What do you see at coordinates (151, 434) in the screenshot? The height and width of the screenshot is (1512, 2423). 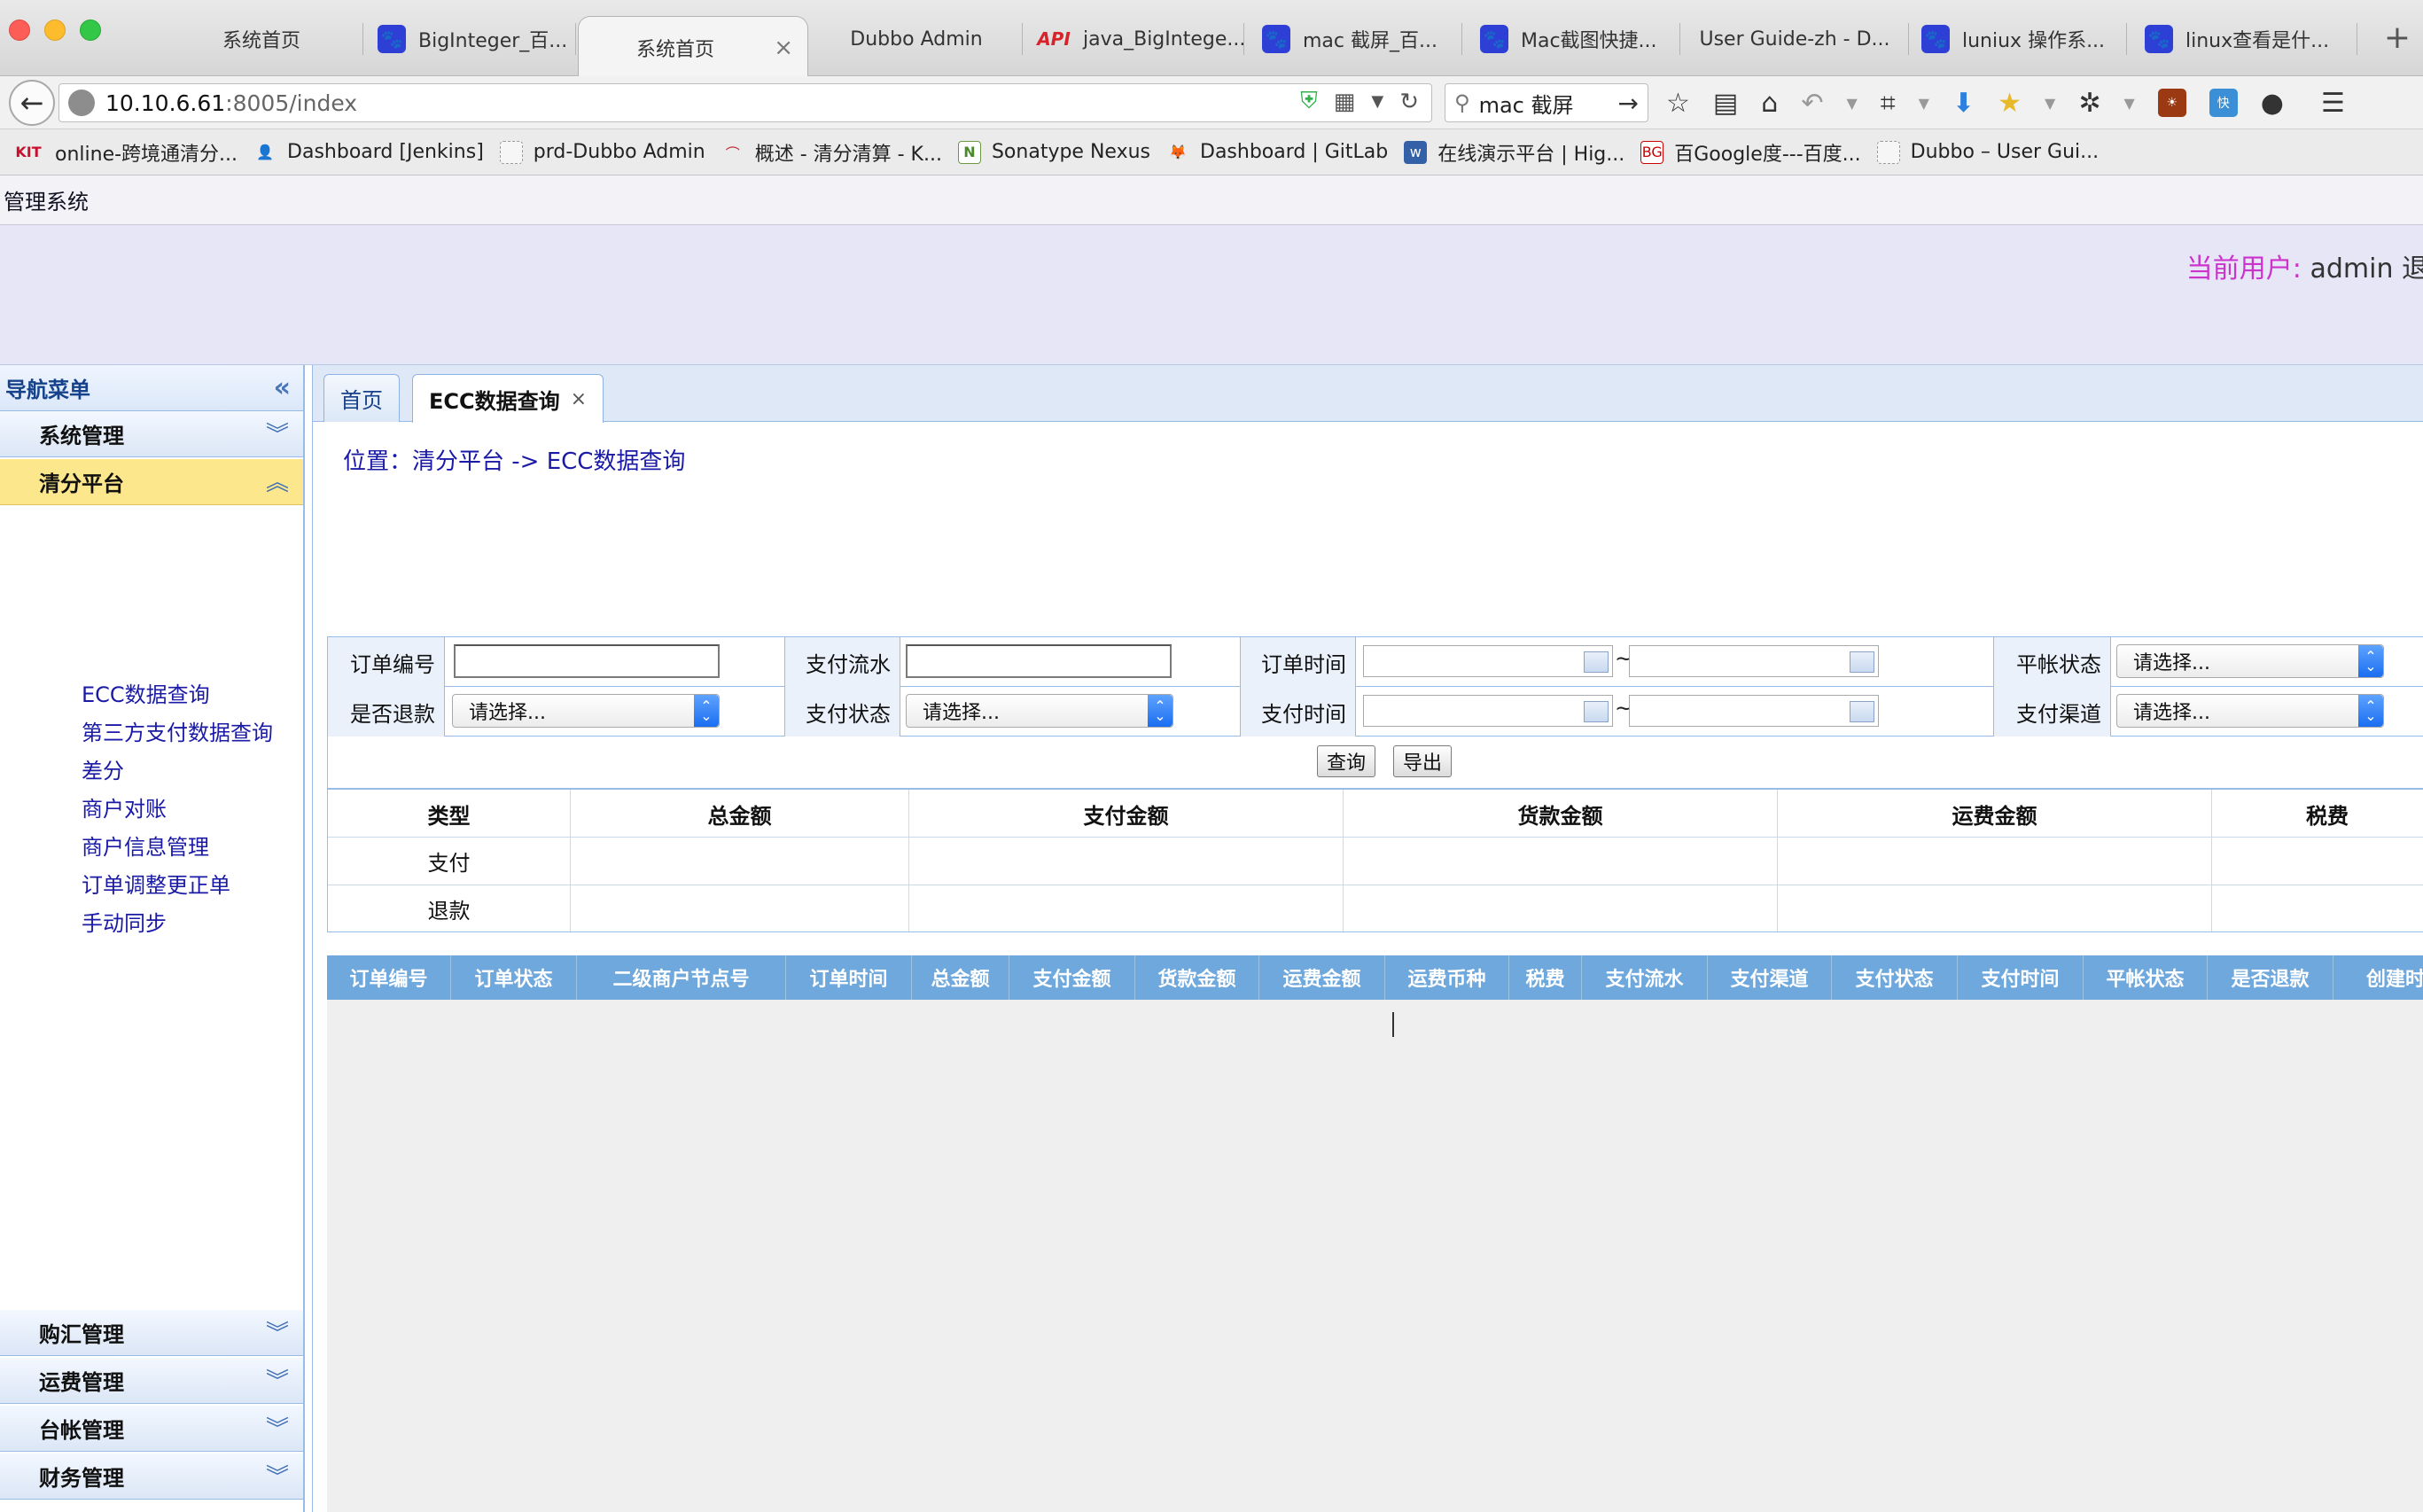 I see `sidebar-group-system: 系统管理 ︾` at bounding box center [151, 434].